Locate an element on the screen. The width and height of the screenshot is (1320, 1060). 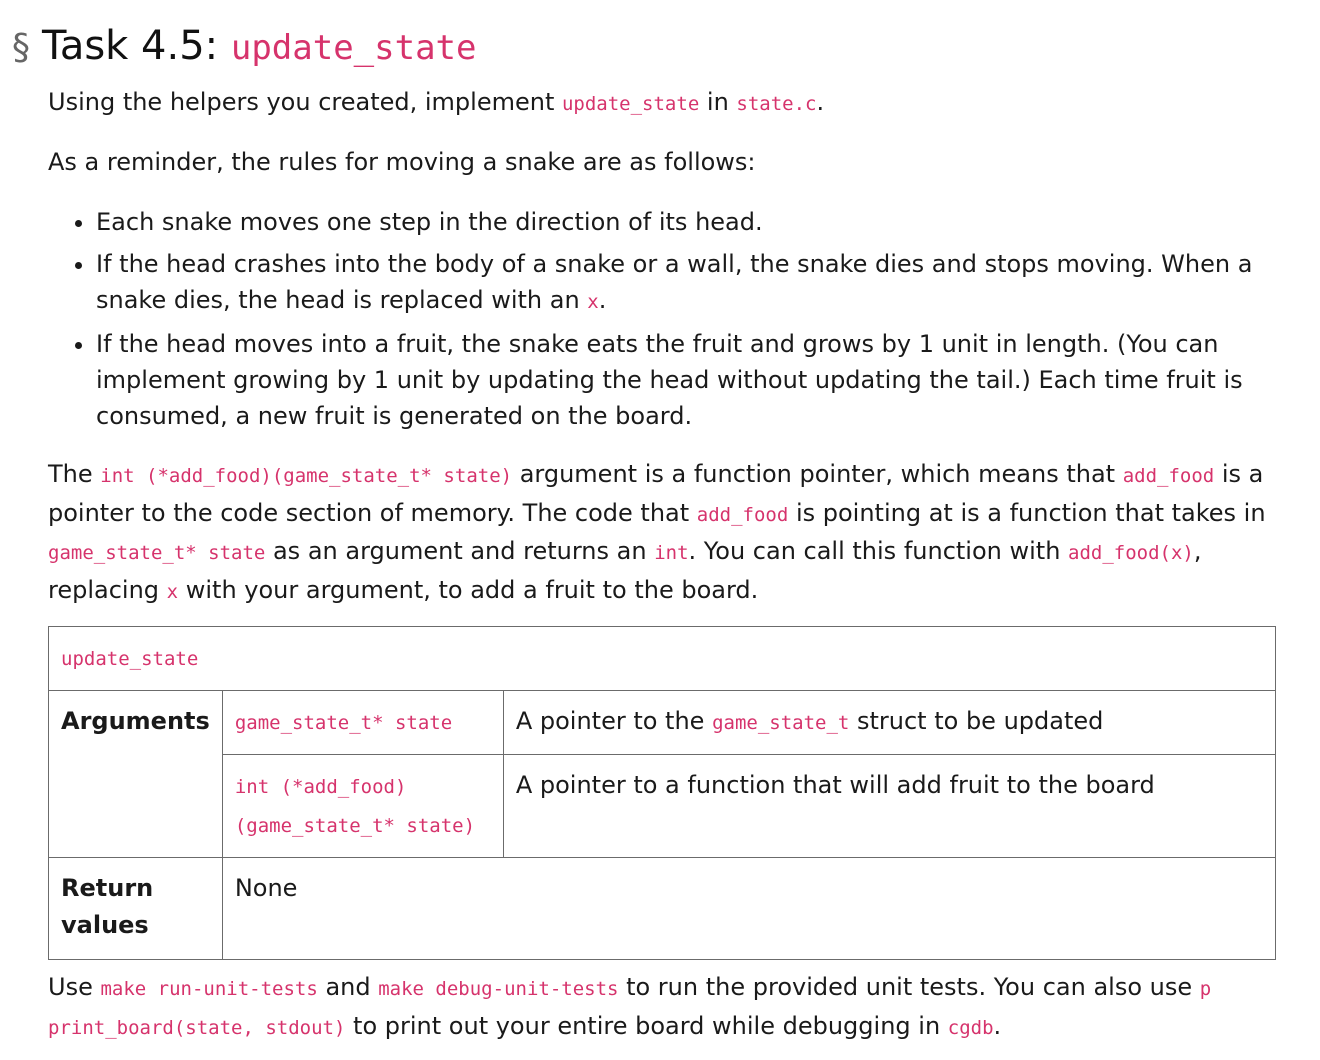
inline-code: int (*add_food)(game_state_t* state) is located at coordinates (306, 476).